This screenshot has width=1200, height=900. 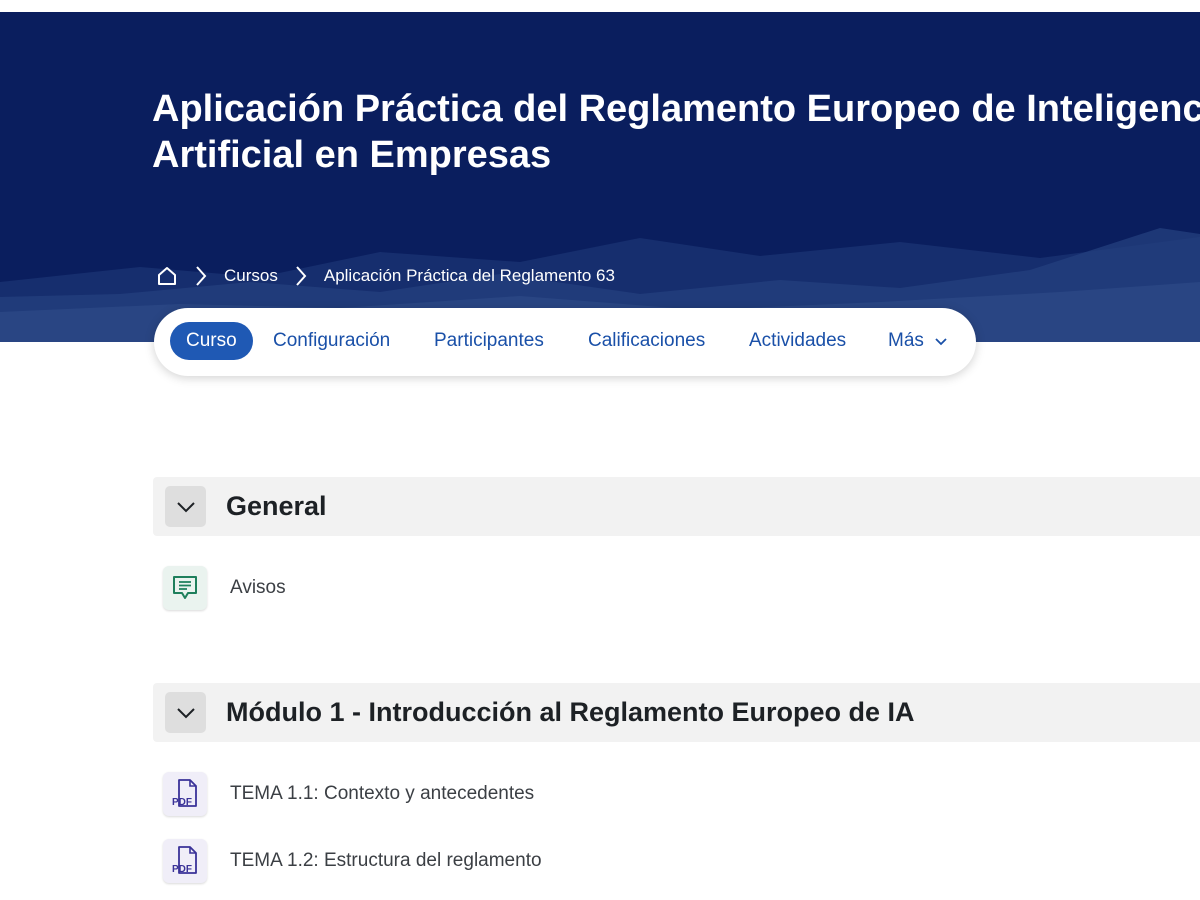 I want to click on activity-link: TEMA 1.1: Contexto y antecedentes, so click(x=382, y=794).